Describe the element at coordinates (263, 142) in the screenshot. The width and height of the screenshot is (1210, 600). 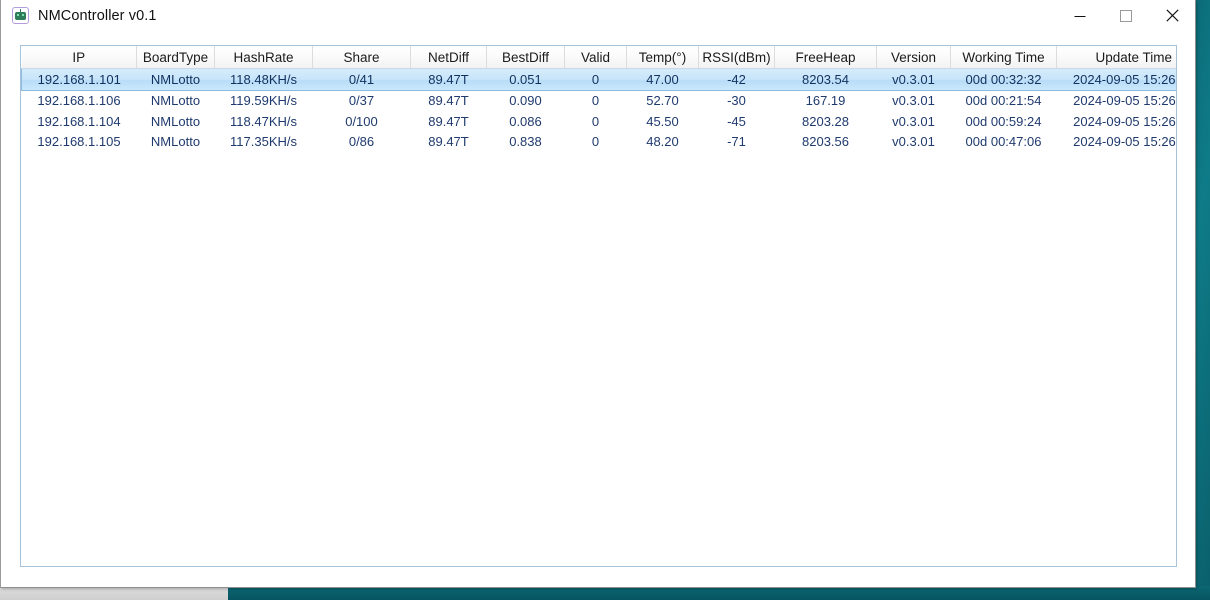
I see `cell-hashrate: 117.35KH/s` at that location.